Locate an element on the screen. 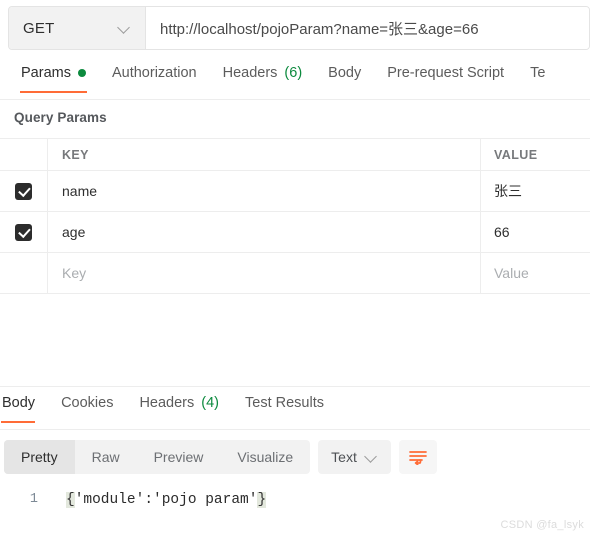 The image size is (590, 536). table-row: age 66 is located at coordinates (295, 232).